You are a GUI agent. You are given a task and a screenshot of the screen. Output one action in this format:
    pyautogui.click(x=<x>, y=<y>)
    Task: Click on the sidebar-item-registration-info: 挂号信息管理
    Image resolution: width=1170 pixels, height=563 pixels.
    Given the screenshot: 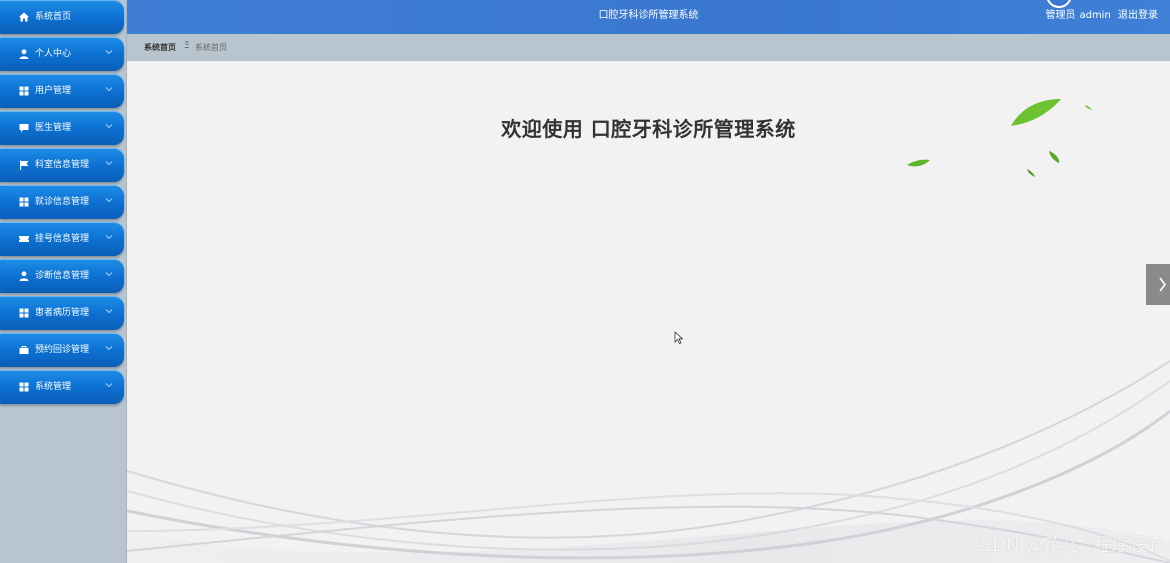 What is the action you would take?
    pyautogui.click(x=62, y=239)
    